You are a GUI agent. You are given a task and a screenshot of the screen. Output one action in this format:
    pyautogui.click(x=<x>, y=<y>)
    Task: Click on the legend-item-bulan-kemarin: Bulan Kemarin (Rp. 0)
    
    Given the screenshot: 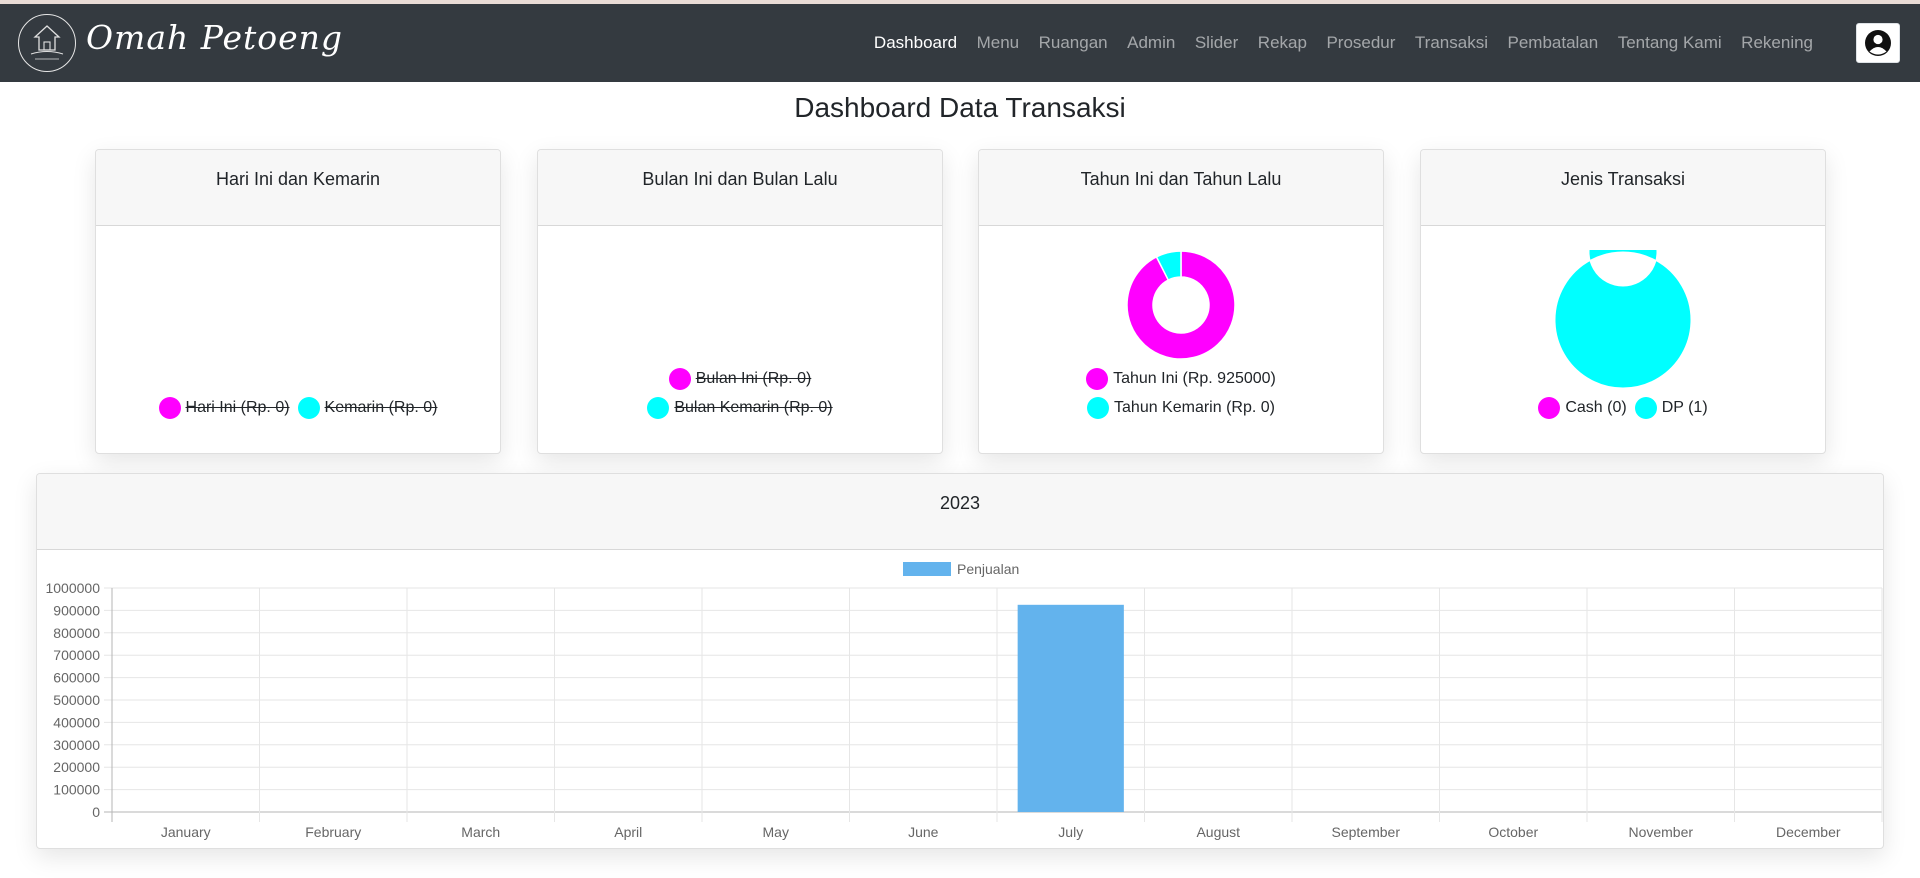 What is the action you would take?
    pyautogui.click(x=740, y=408)
    